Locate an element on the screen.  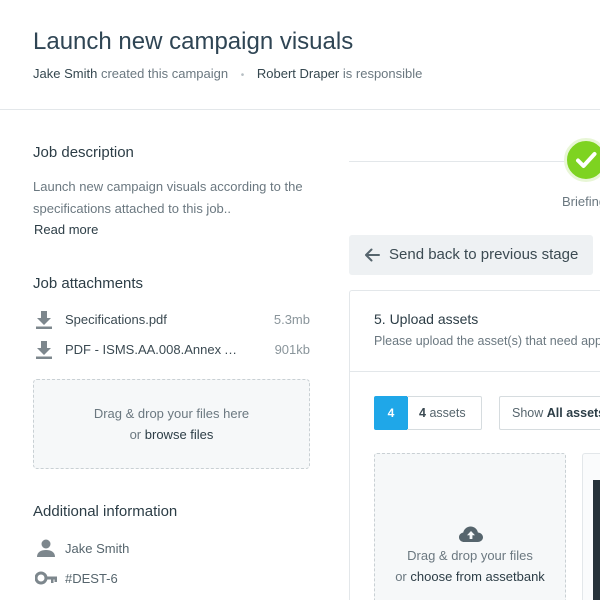
choose-from-assetbank-link: choose from assetbank is located at coordinates (477, 576).